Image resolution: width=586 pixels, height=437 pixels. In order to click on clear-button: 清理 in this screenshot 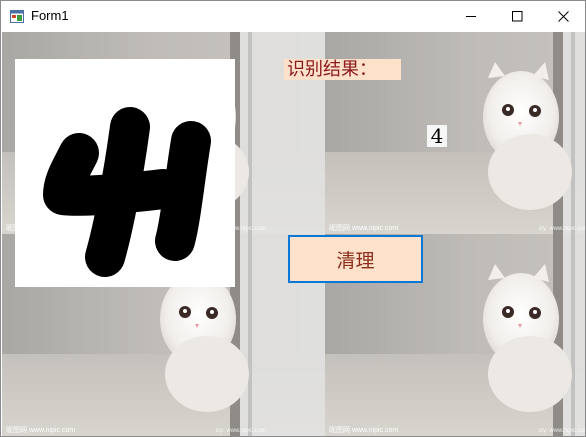, I will do `click(355, 259)`.